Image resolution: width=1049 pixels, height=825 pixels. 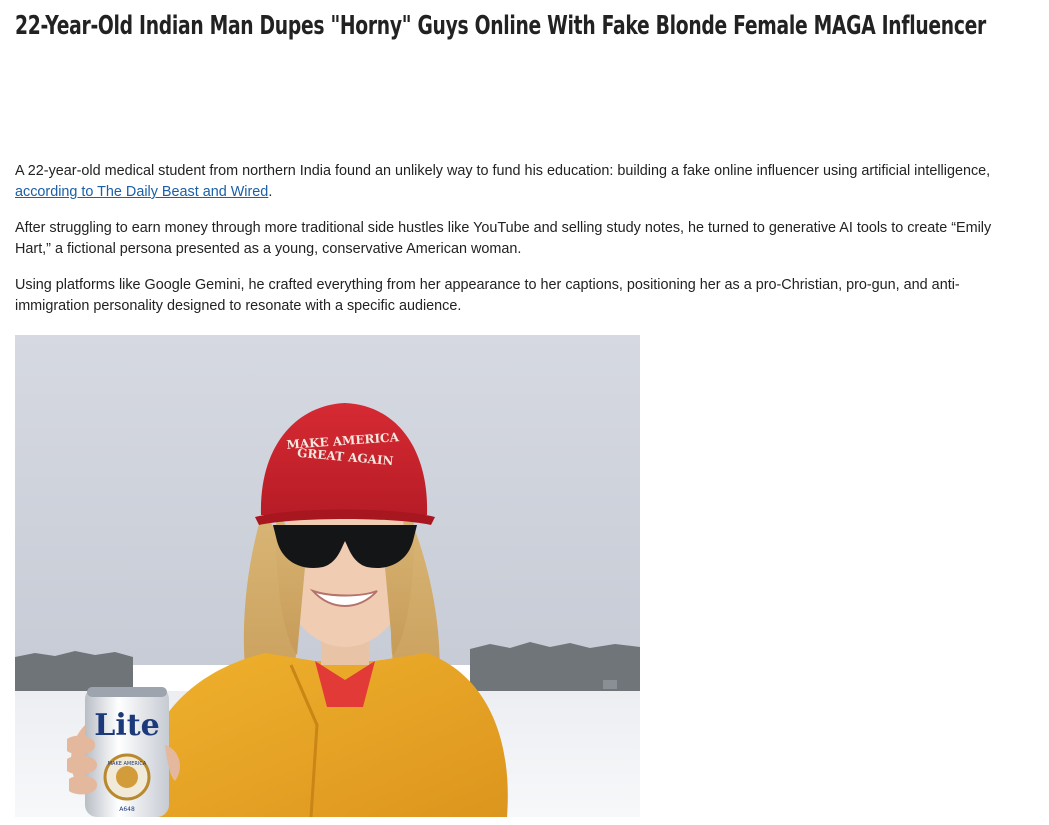 What do you see at coordinates (126, 725) in the screenshot?
I see `can-brand: Lite` at bounding box center [126, 725].